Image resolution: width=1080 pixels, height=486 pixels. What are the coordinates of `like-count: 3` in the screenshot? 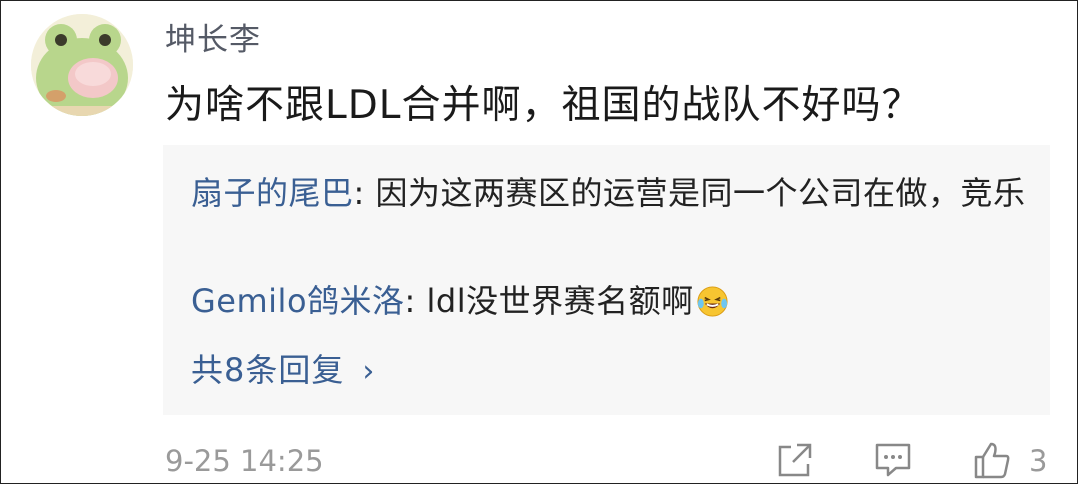 It's located at (1038, 461).